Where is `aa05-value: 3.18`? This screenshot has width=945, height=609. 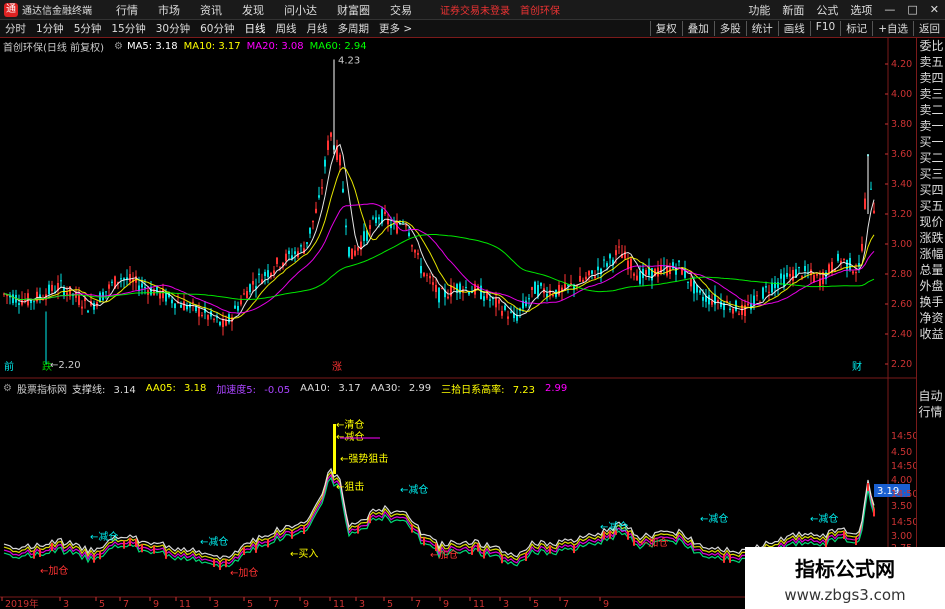
aa05-value: 3.18 is located at coordinates (195, 388).